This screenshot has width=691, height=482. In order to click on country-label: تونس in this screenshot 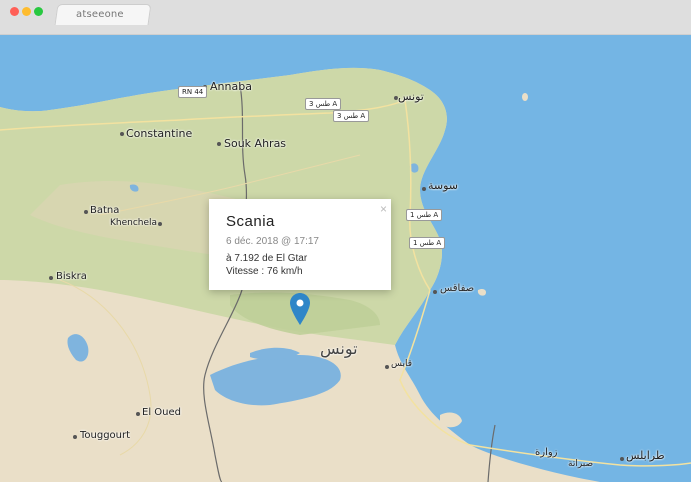, I will do `click(339, 348)`.